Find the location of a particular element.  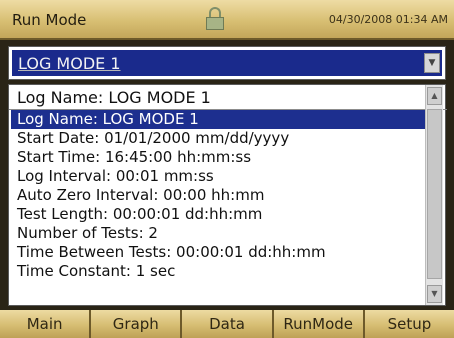

log-mode-select-value: LOG MODE 1 is located at coordinates (69, 63).